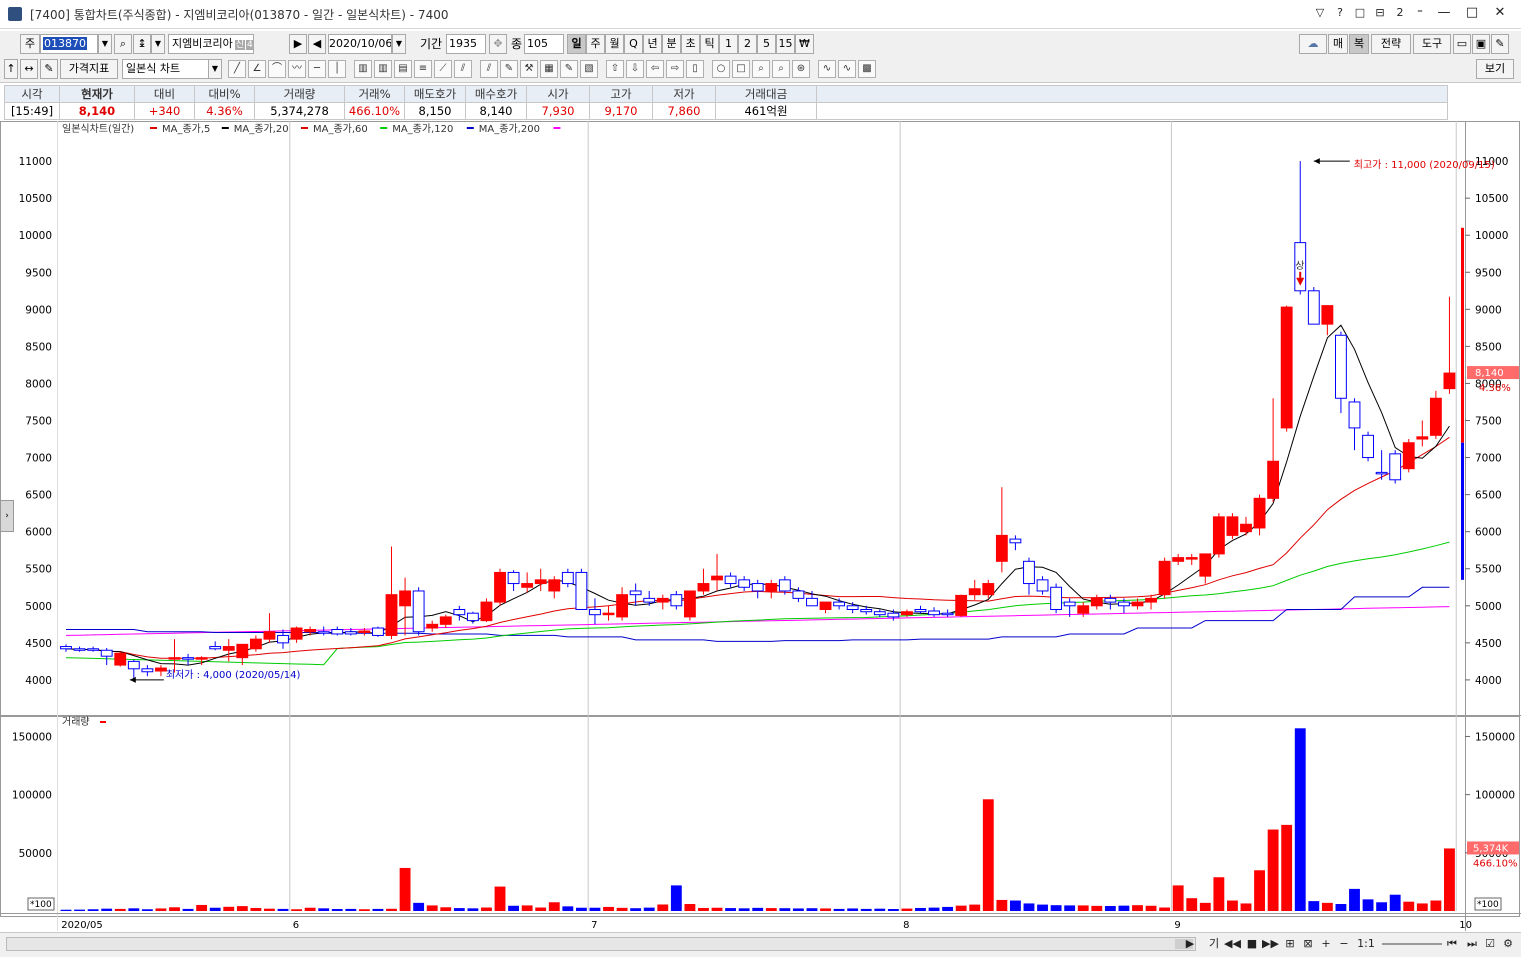 This screenshot has width=1521, height=957. What do you see at coordinates (709, 44) in the screenshot?
I see `interval-tick: 틱` at bounding box center [709, 44].